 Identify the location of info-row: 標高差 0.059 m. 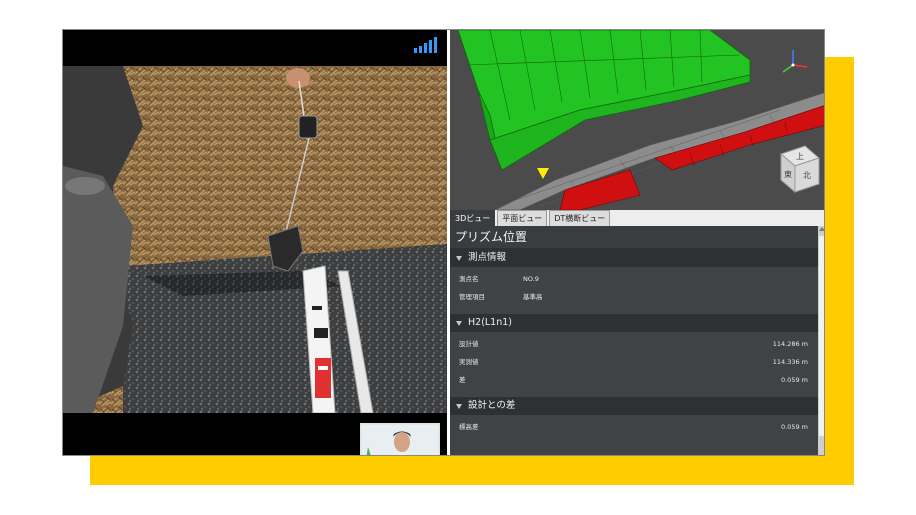
(634, 427).